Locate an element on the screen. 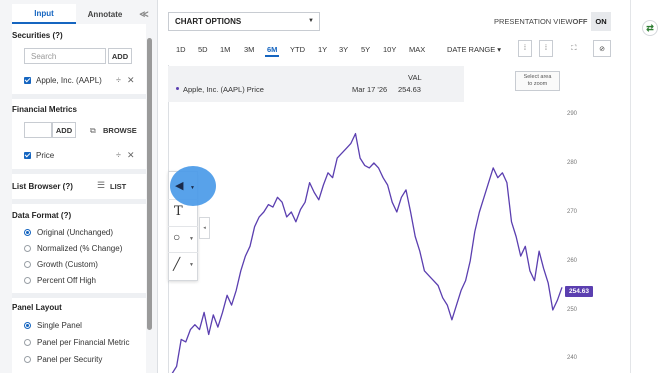 The height and width of the screenshot is (373, 670). browse-button: BROWSE is located at coordinates (120, 130).